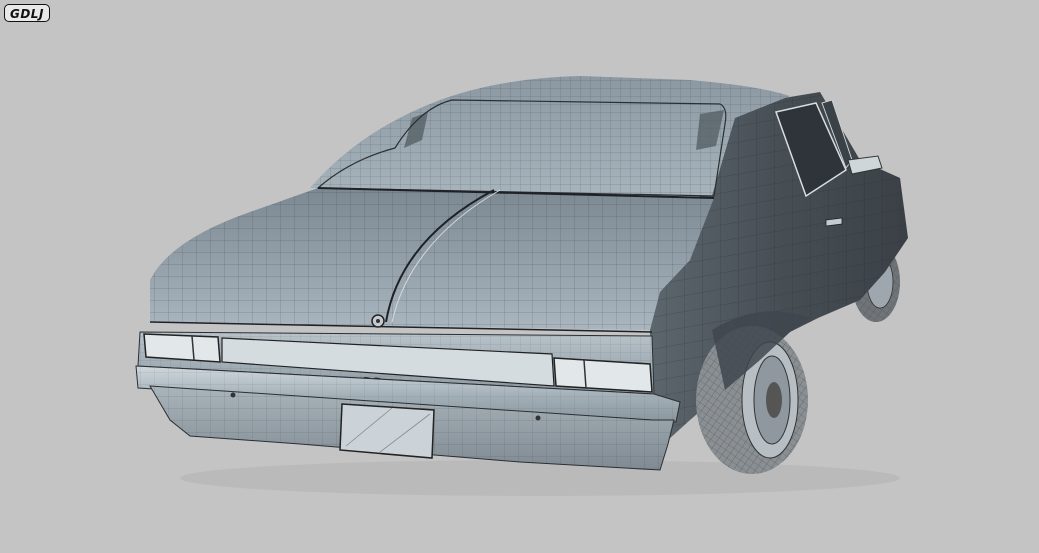  Describe the element at coordinates (603, 375) in the screenshot. I see `right-taillight` at that location.